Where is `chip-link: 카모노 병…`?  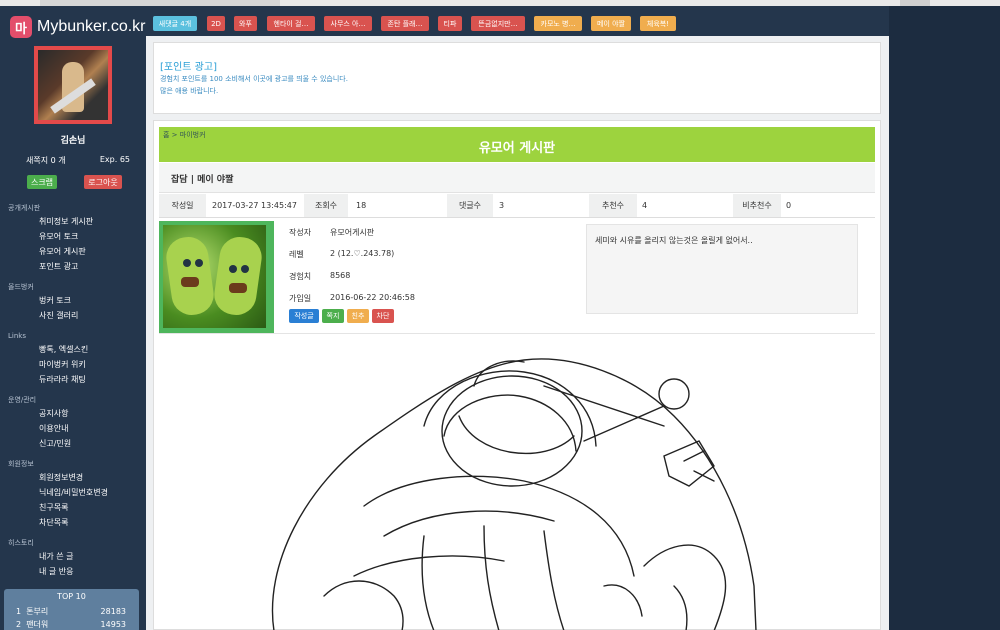
chip-link: 카모노 병… is located at coordinates (558, 23).